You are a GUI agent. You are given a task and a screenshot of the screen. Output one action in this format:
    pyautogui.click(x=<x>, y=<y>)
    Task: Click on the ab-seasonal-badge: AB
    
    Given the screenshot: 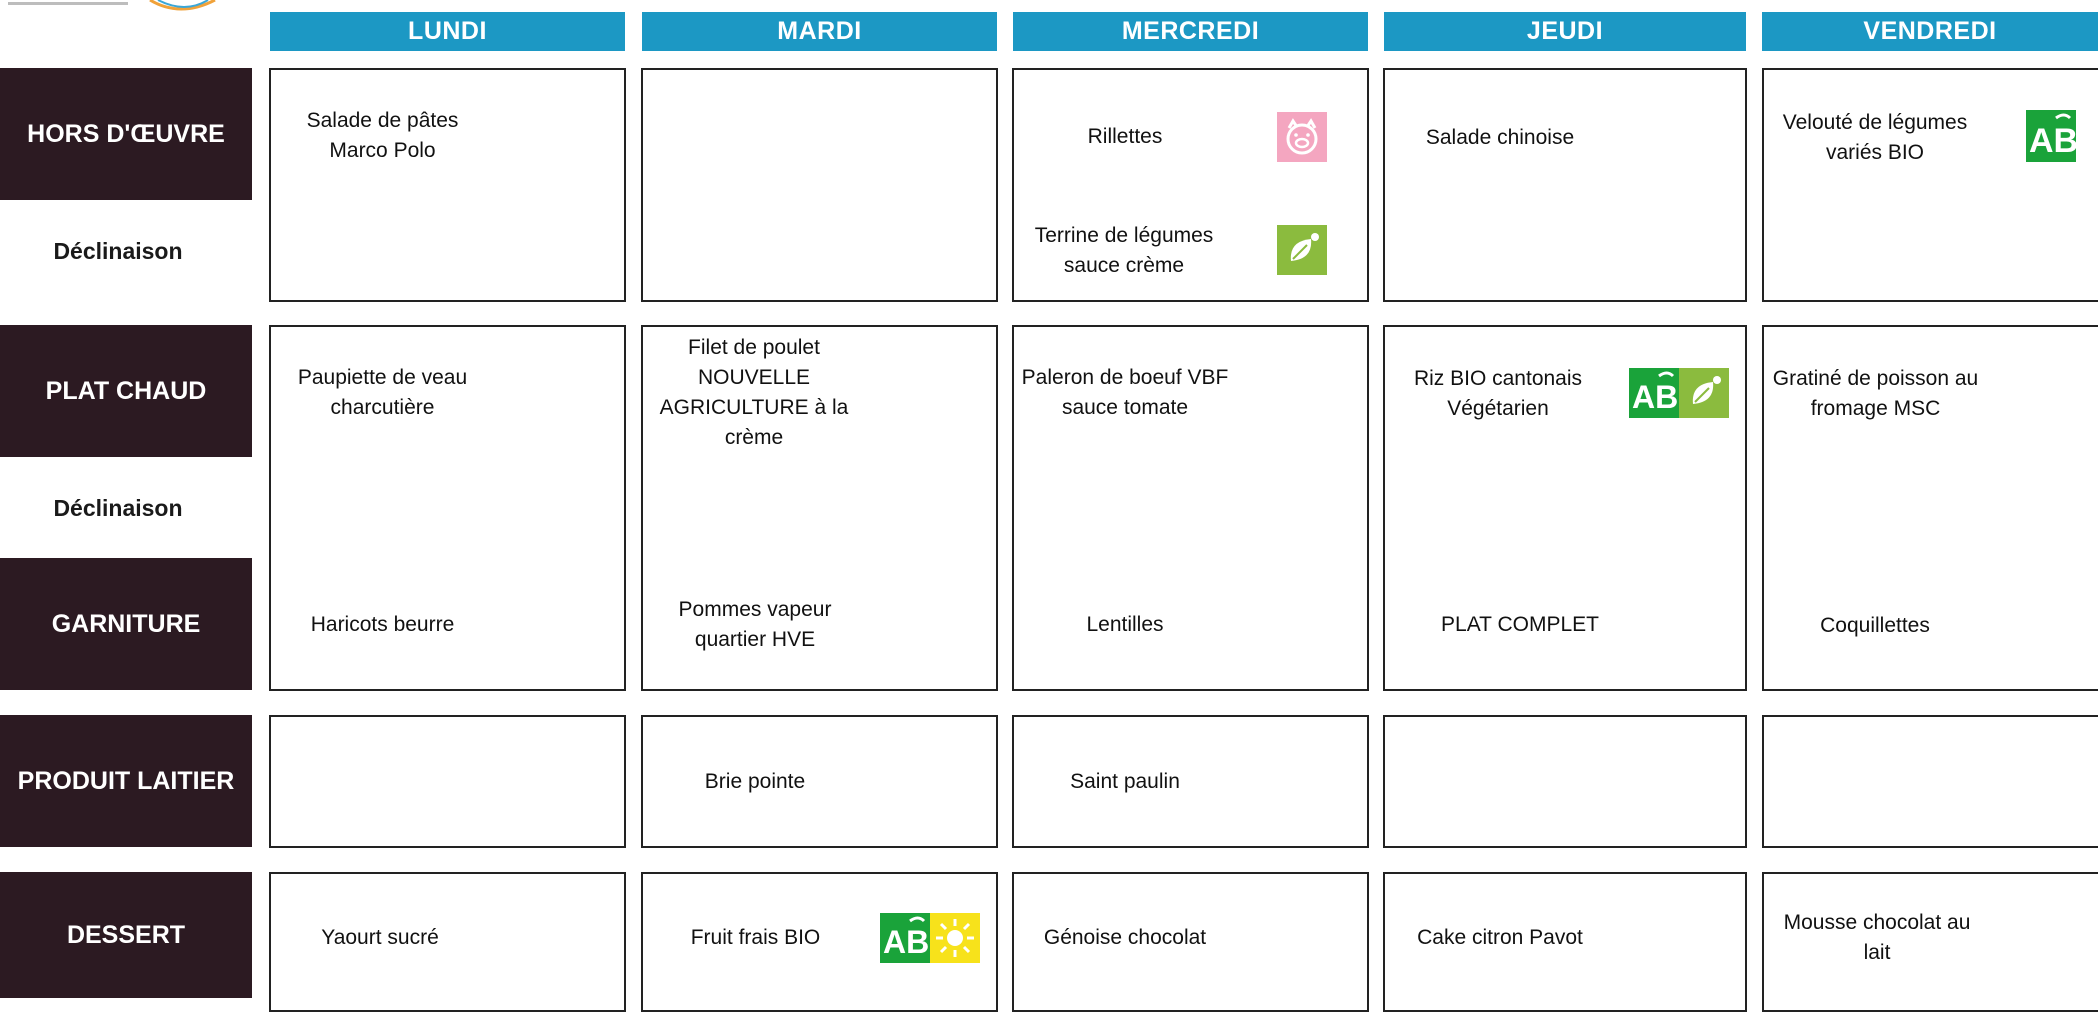 What is the action you would take?
    pyautogui.click(x=930, y=938)
    